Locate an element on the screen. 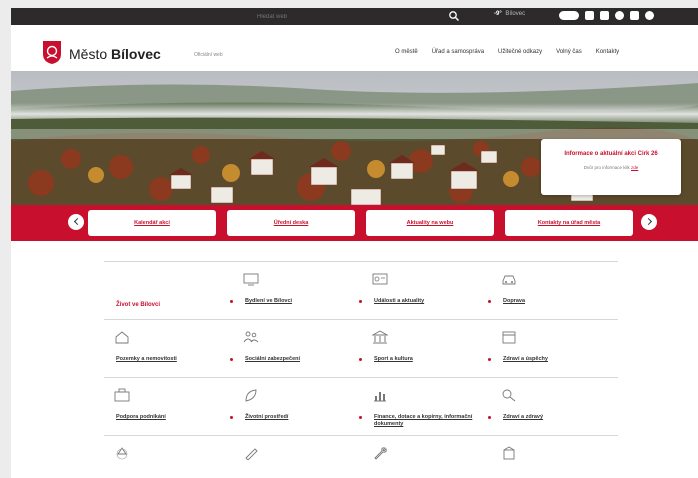 This screenshot has height=478, width=698. top-utility-bar: -9° Bílovec is located at coordinates (354, 16).